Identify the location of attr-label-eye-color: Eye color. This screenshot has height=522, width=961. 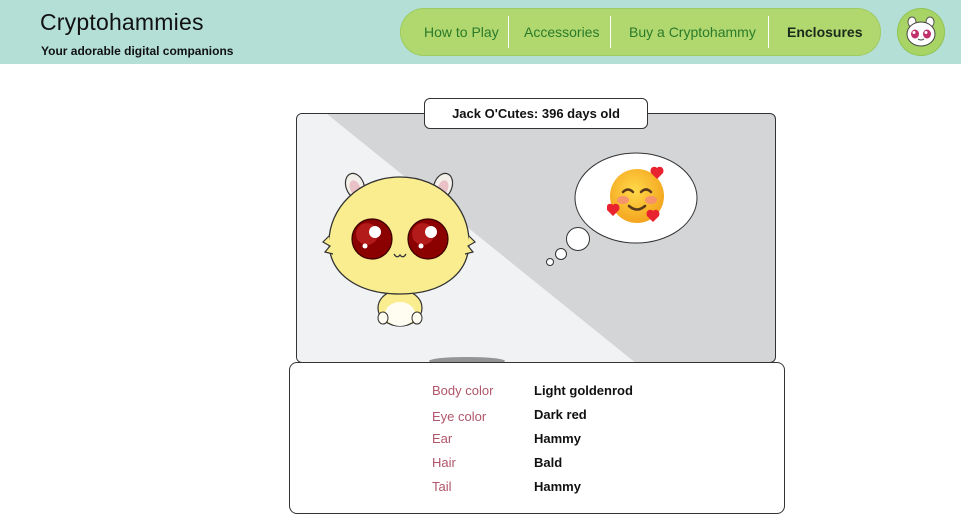
(459, 416).